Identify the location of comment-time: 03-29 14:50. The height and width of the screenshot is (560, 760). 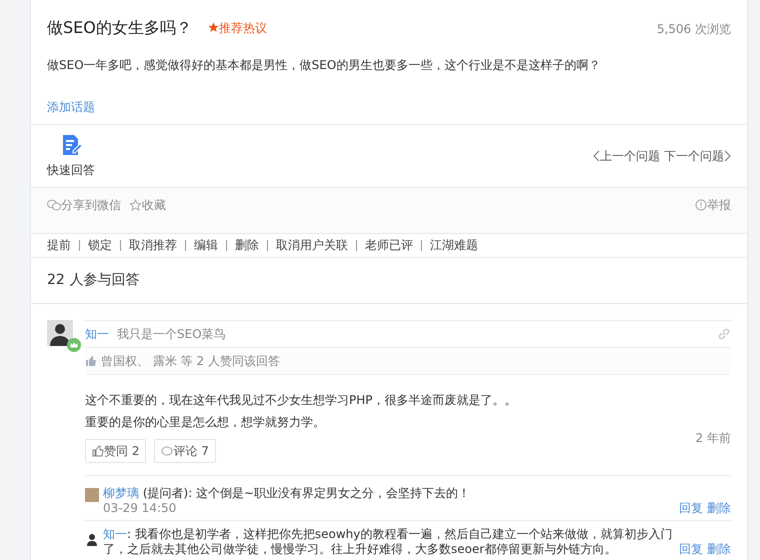
(140, 508).